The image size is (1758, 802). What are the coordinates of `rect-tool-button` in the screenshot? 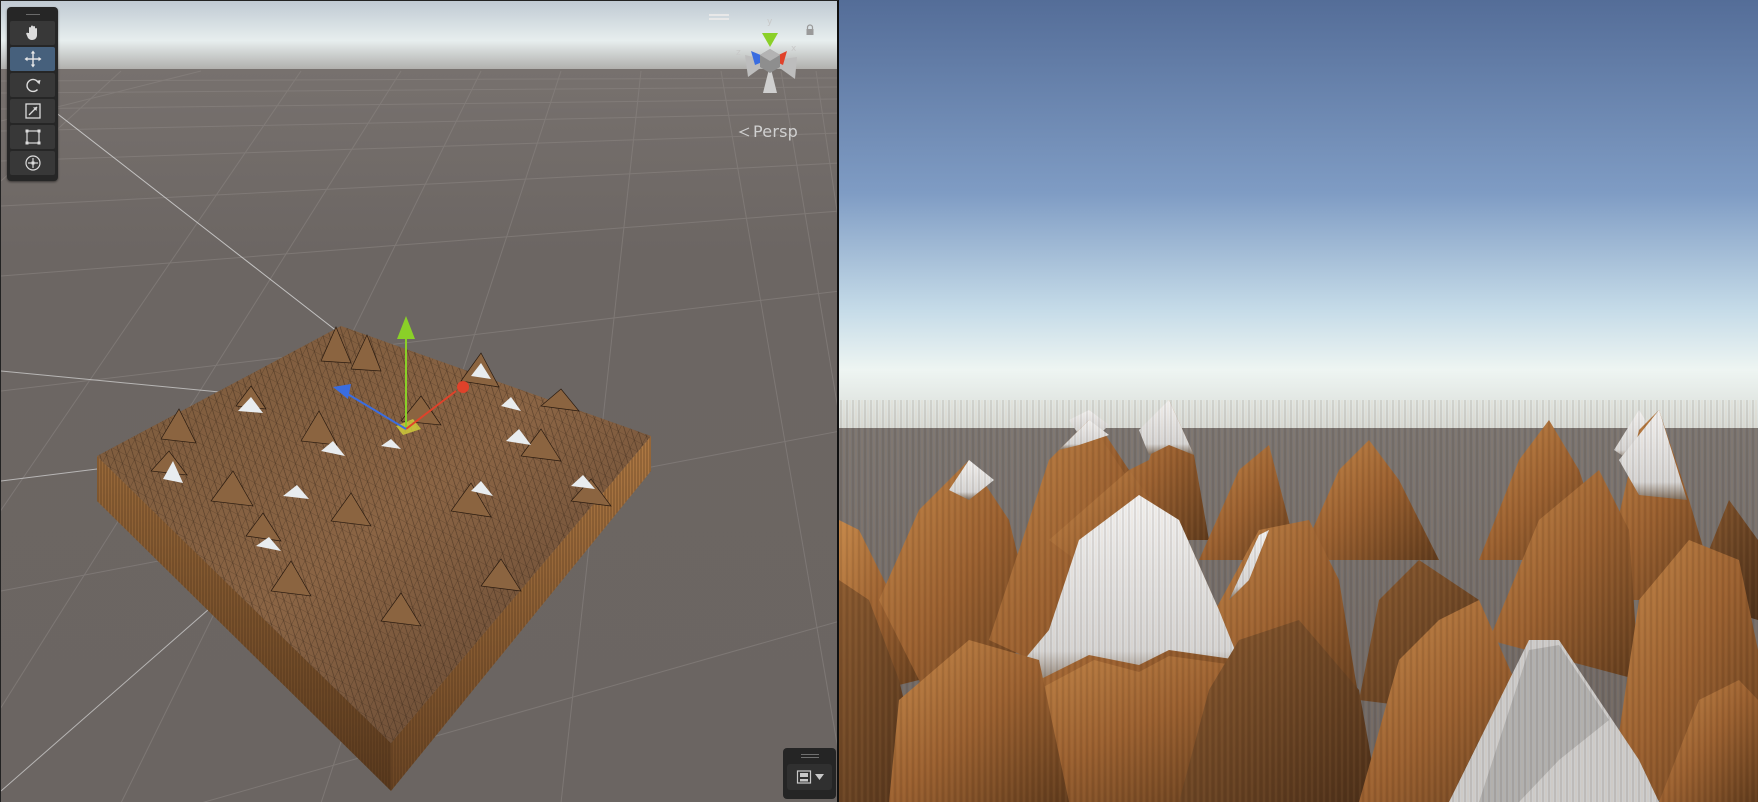 It's located at (32, 137).